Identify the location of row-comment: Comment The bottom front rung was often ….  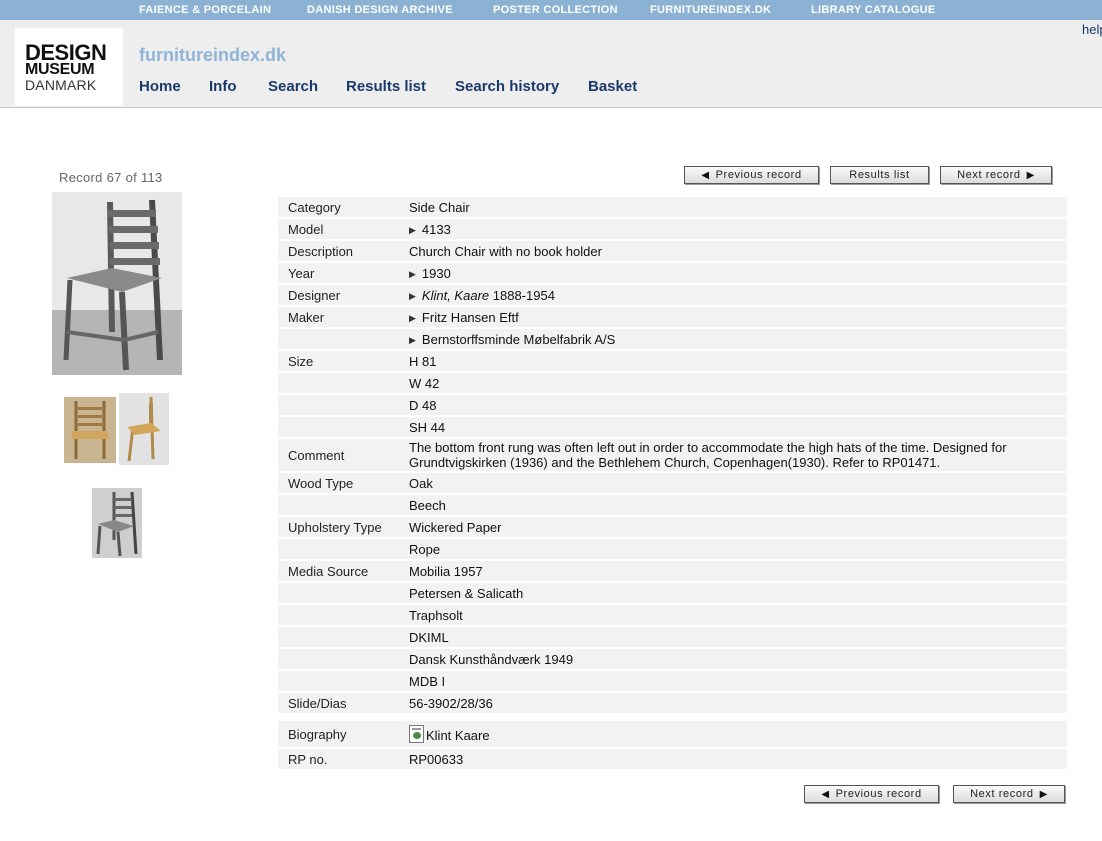
(672, 455).